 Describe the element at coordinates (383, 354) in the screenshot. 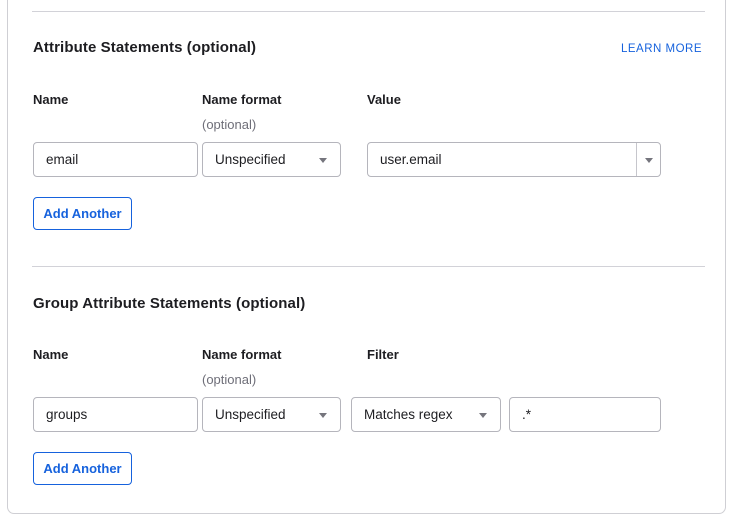

I see `column-header-filter: Filter` at that location.